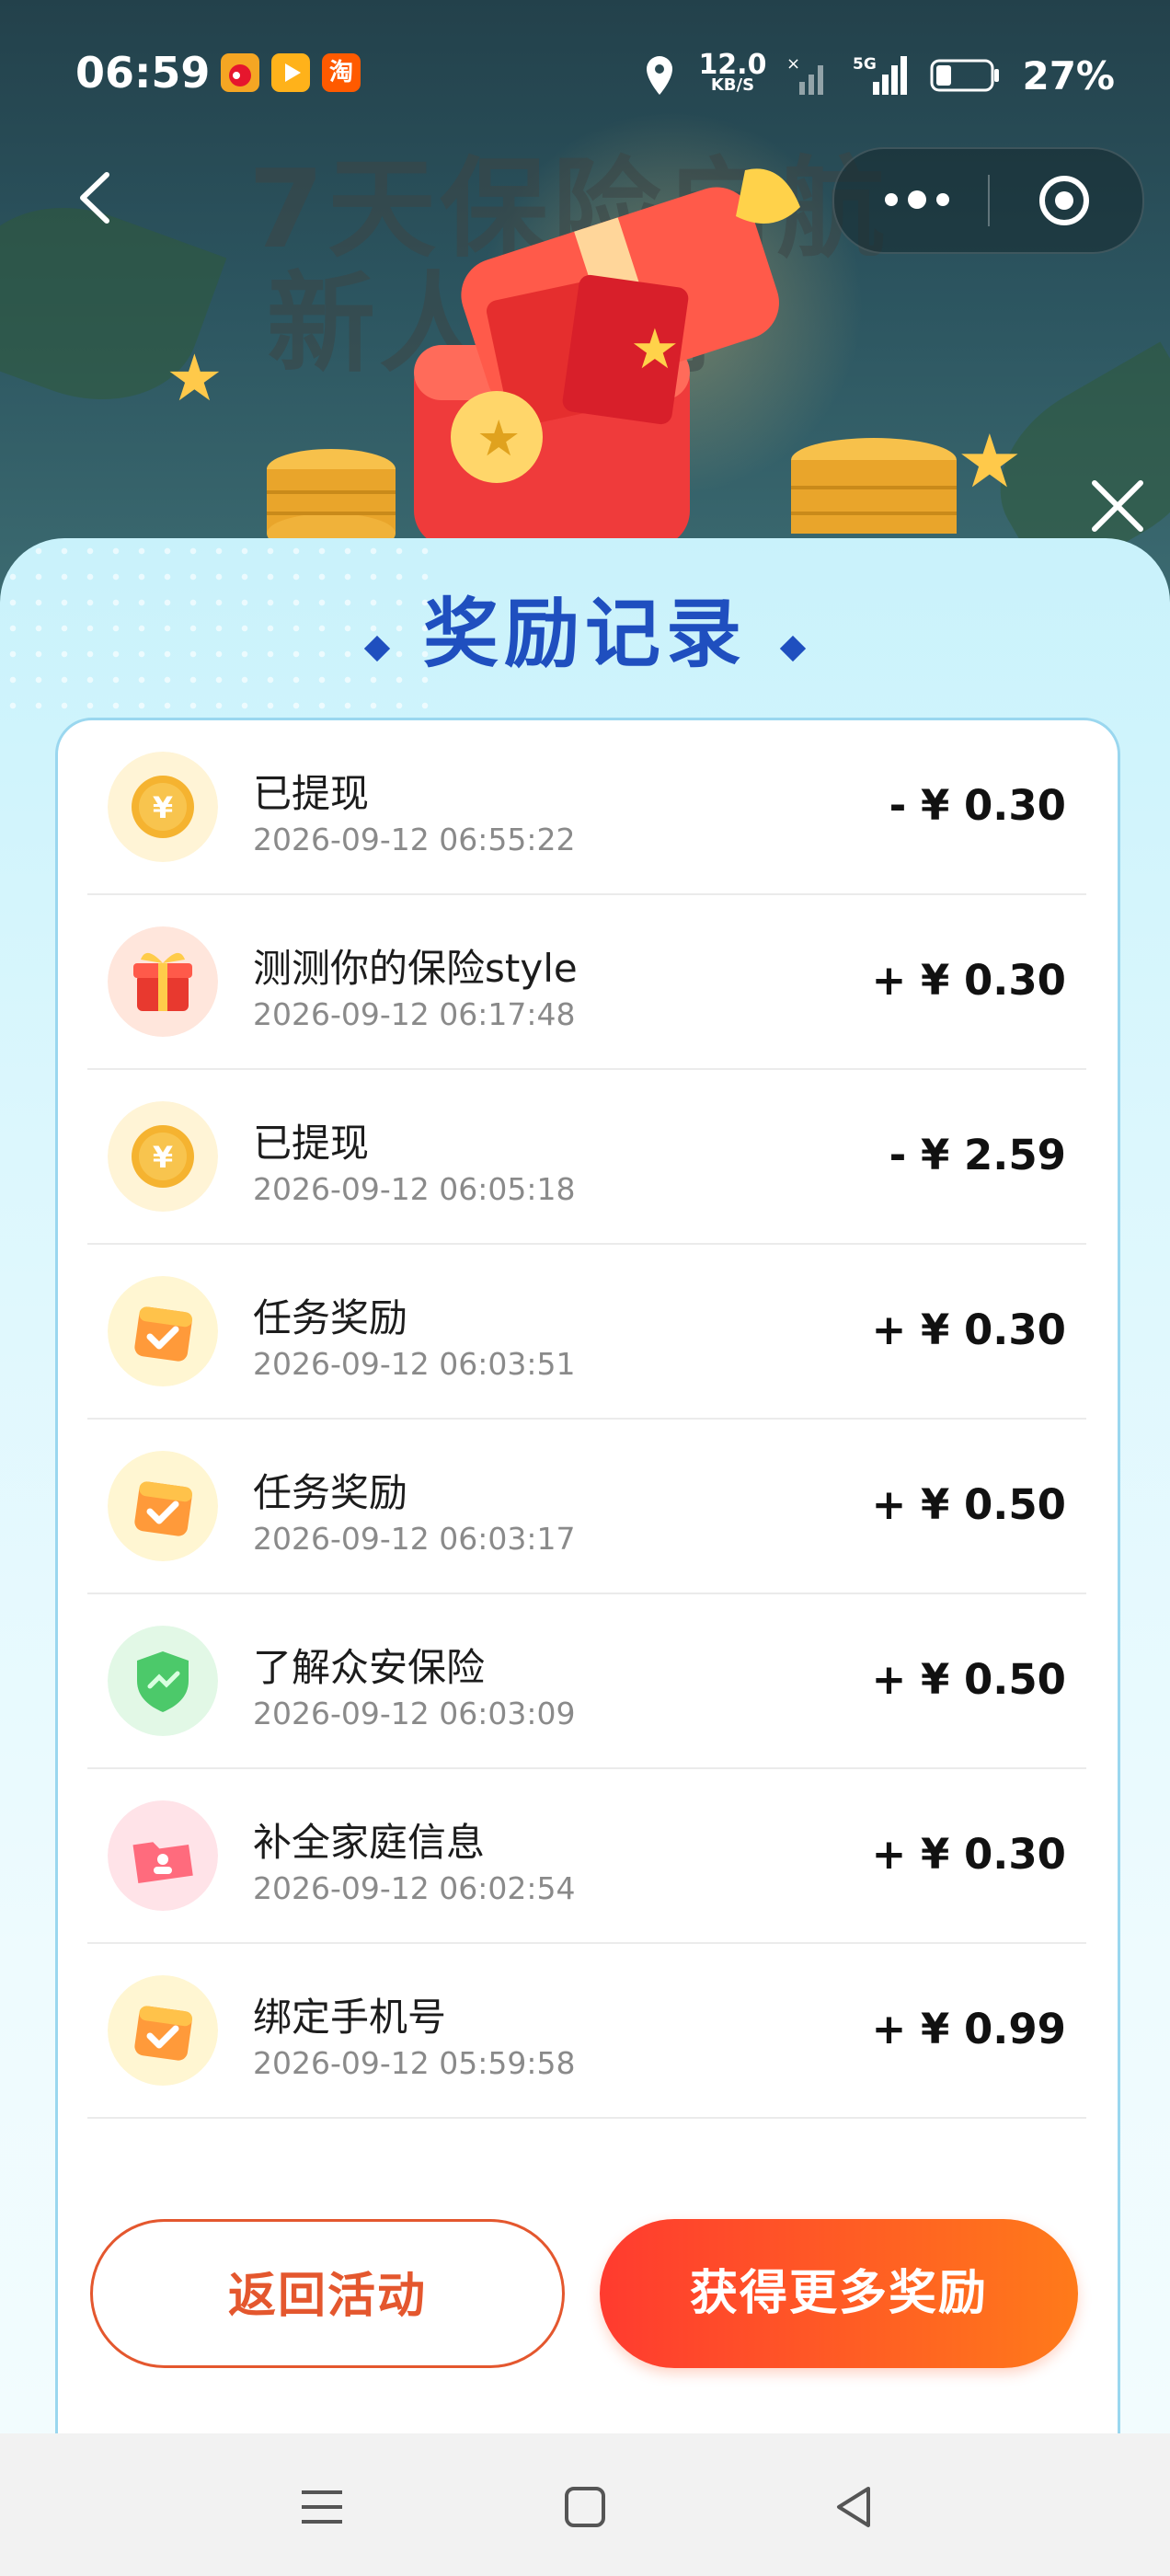 The image size is (1170, 2576). Describe the element at coordinates (414, 1888) in the screenshot. I see `record-time: 2026-09-12 06:02:54` at that location.